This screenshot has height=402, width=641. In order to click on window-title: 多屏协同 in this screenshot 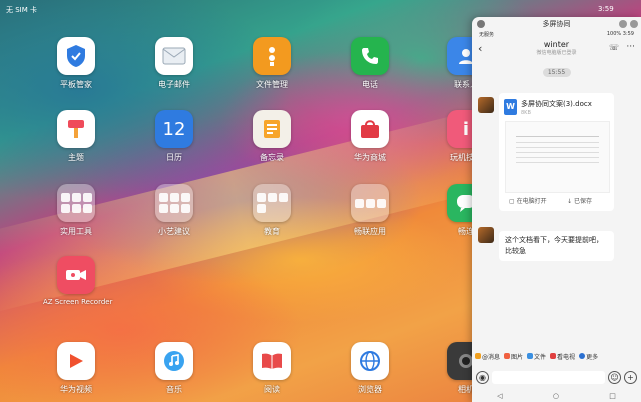, I will do `click(556, 24)`.